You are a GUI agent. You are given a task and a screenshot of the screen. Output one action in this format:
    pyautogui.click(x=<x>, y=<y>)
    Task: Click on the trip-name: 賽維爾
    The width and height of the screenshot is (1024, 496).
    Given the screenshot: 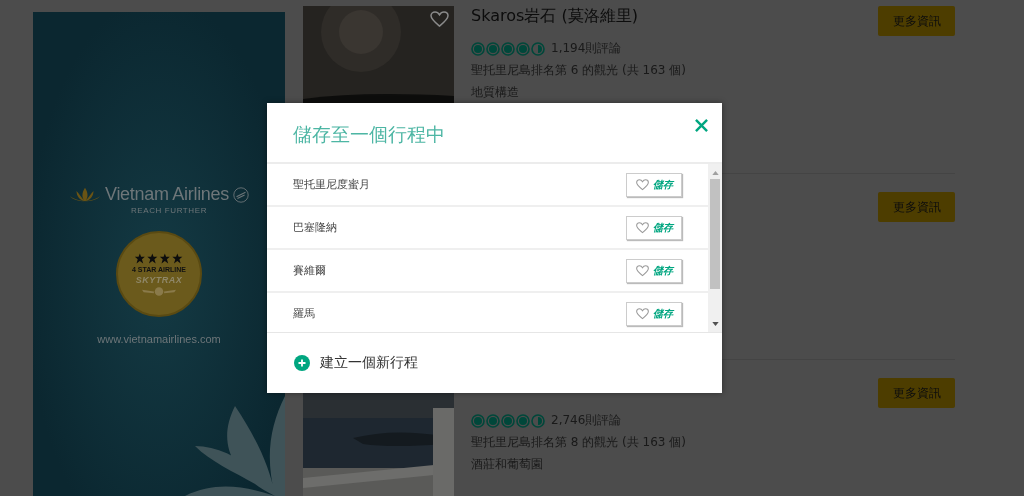 What is the action you would take?
    pyautogui.click(x=309, y=270)
    